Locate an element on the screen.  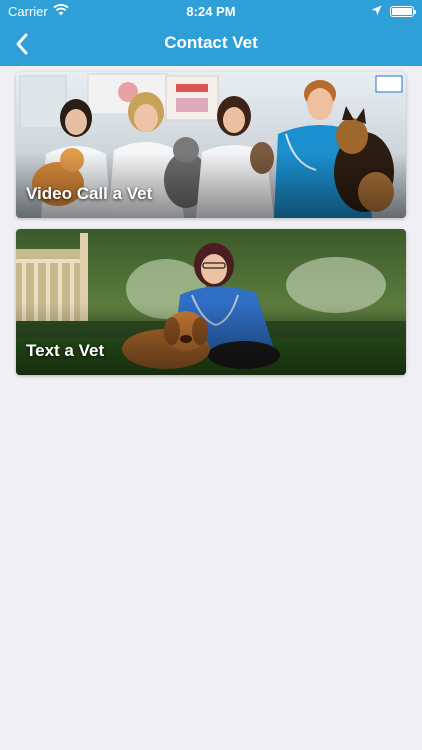
status-bar: Carrier 8:24 PM is located at coordinates (211, 11).